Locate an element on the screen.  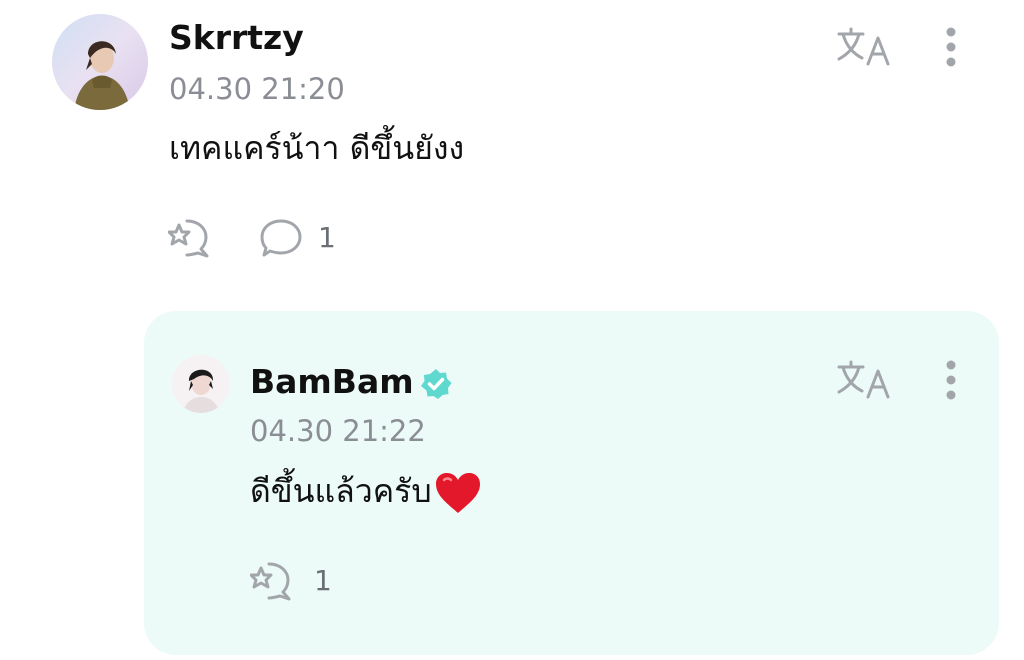
reply-icon is located at coordinates (282, 239).